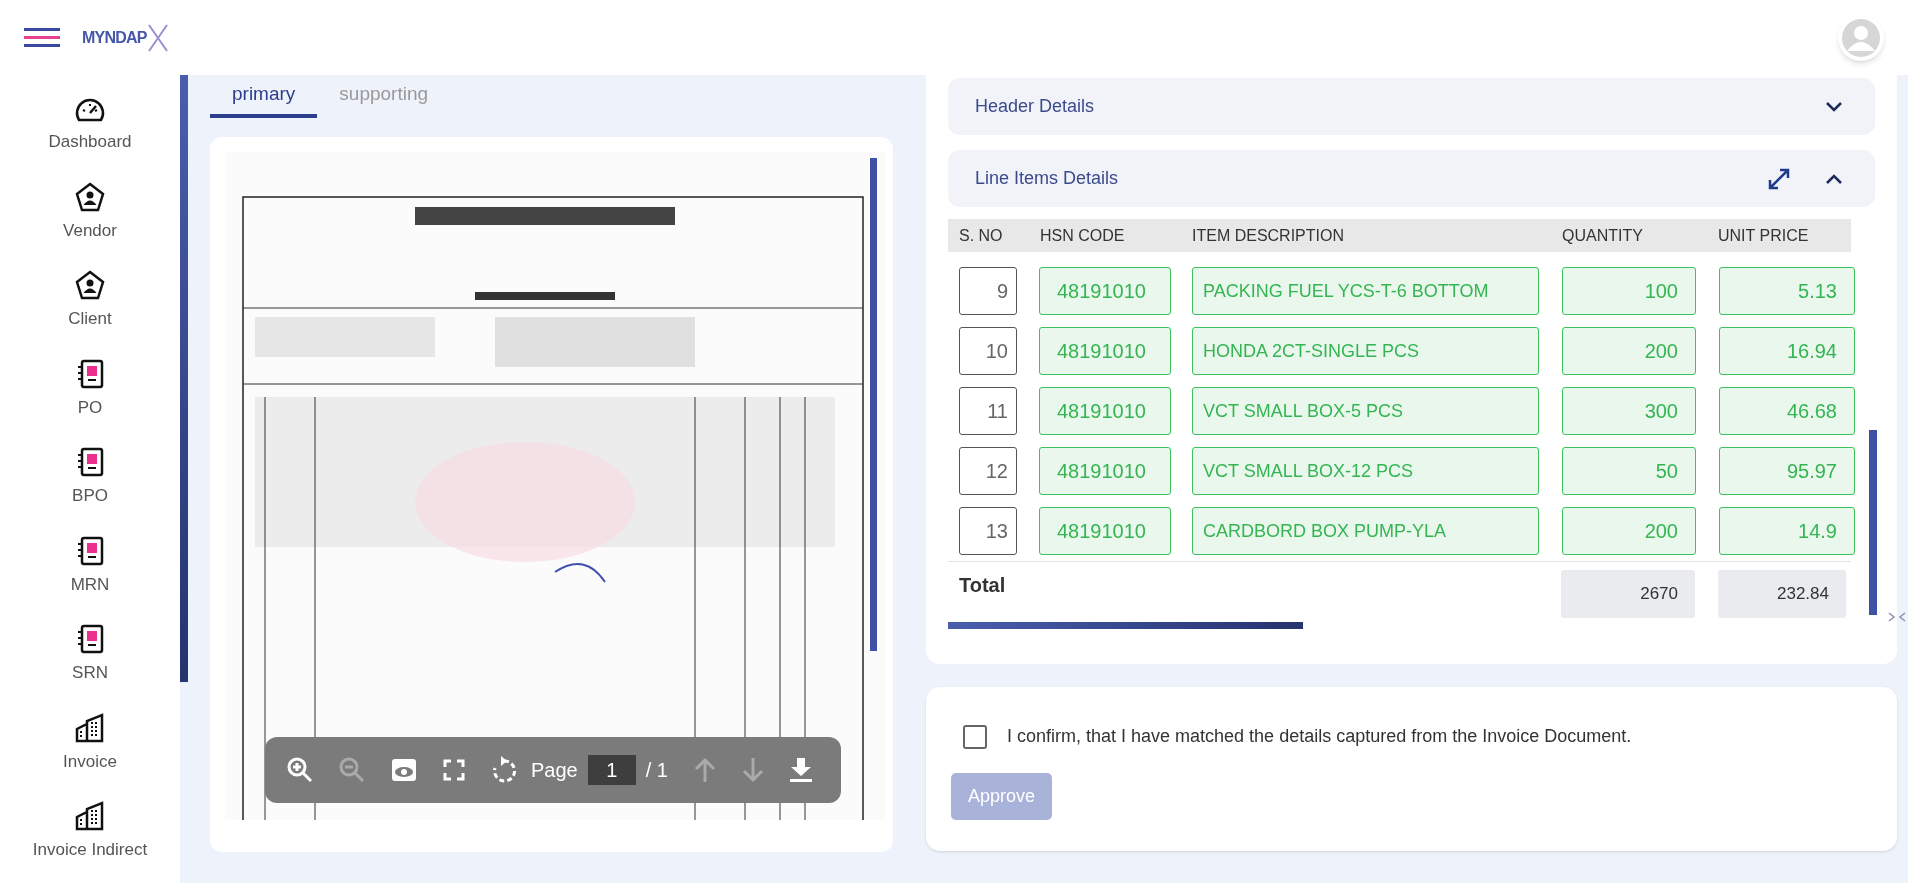 Image resolution: width=1908 pixels, height=883 pixels. What do you see at coordinates (988, 411) in the screenshot?
I see `serial-number-field: 11` at bounding box center [988, 411].